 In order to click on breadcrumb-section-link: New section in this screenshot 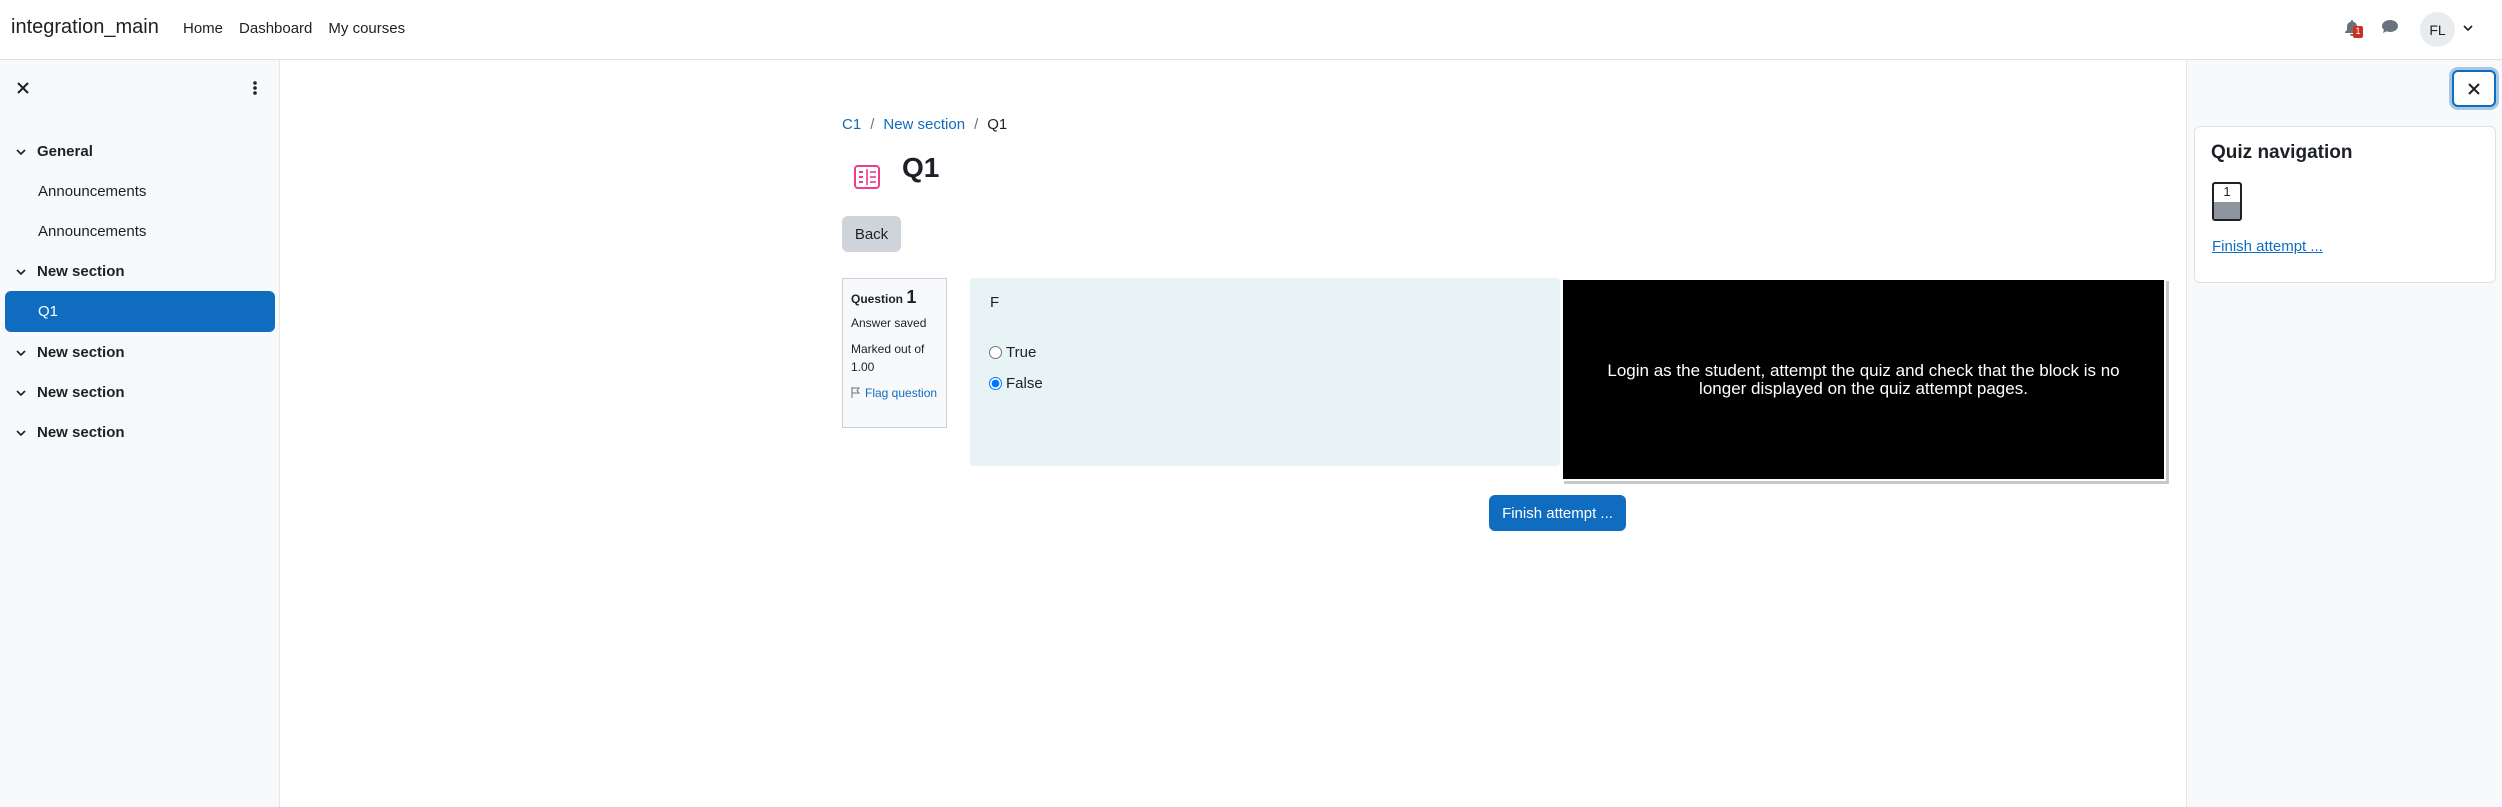, I will do `click(924, 124)`.